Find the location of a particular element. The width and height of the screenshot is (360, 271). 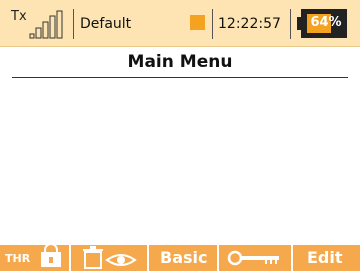

thr-lock-softkey: THR is located at coordinates (33, 258).